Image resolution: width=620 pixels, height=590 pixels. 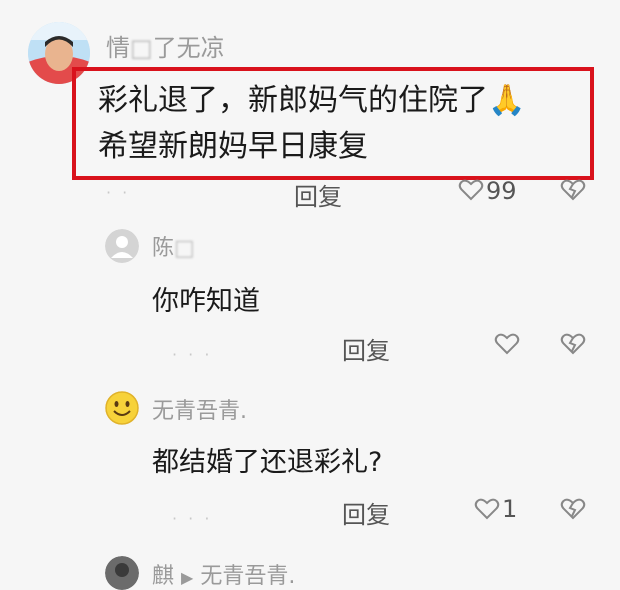 What do you see at coordinates (118, 192) in the screenshot?
I see `comment-timestamp: · ·` at bounding box center [118, 192].